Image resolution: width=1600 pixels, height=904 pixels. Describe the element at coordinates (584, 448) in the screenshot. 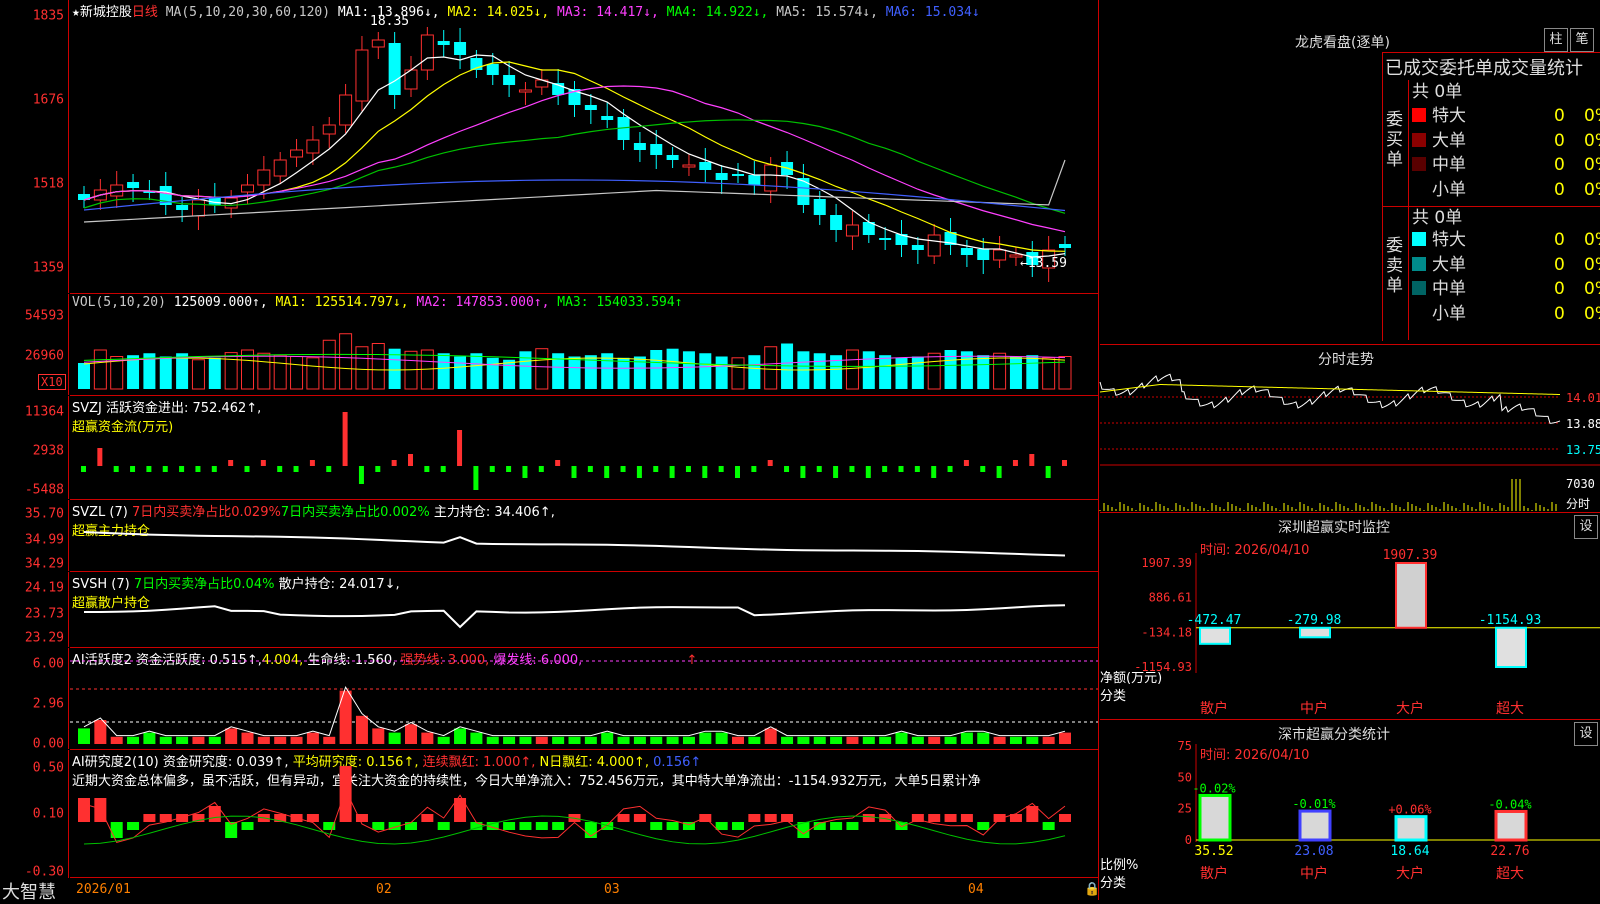

I see `svzj-pane: SVZJ 活跃资金进出: 752.462↑, 超赢资金流(万元)` at that location.